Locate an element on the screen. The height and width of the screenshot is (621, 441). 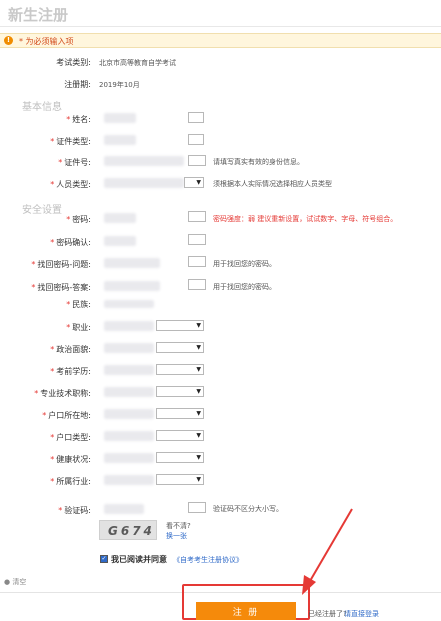
name-input is located at coordinates (196, 117).